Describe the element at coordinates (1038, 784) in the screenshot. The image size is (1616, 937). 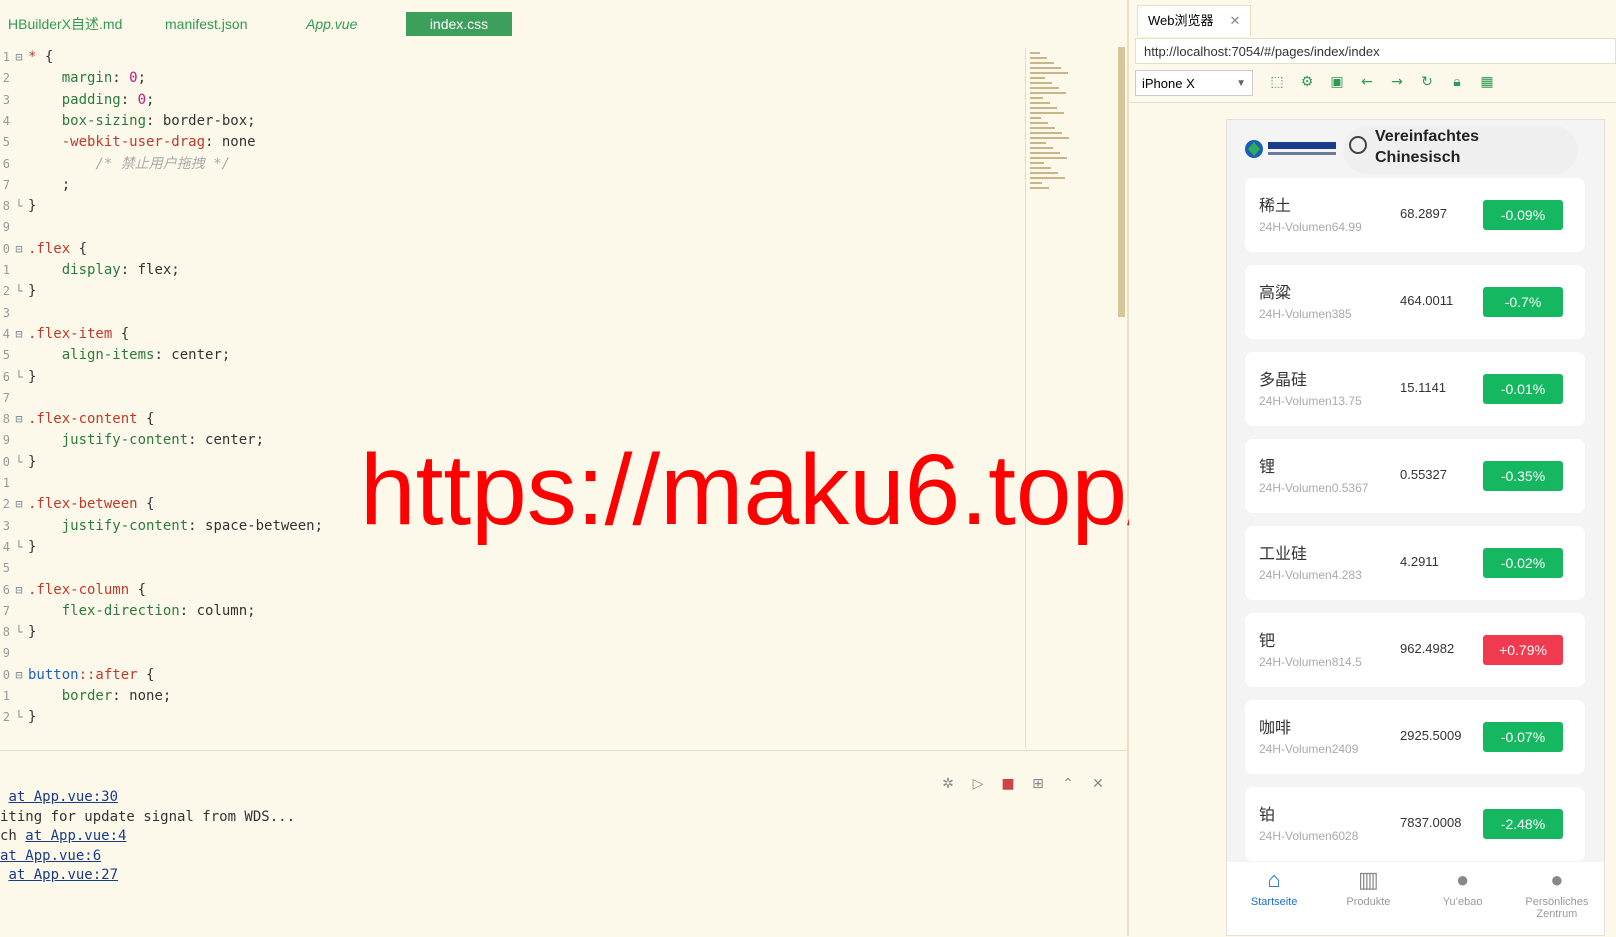
I see `terminal-icon: ⊞` at that location.